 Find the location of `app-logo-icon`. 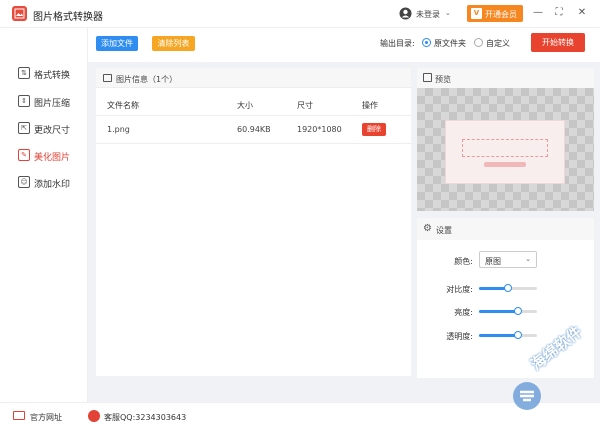

app-logo-icon is located at coordinates (19, 13).